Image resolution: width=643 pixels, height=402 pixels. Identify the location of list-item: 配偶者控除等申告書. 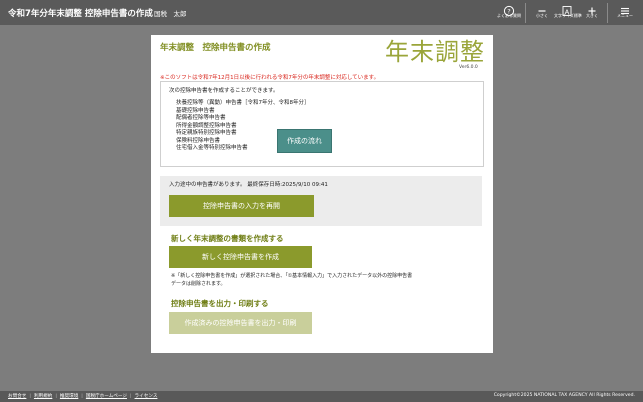
(201, 118).